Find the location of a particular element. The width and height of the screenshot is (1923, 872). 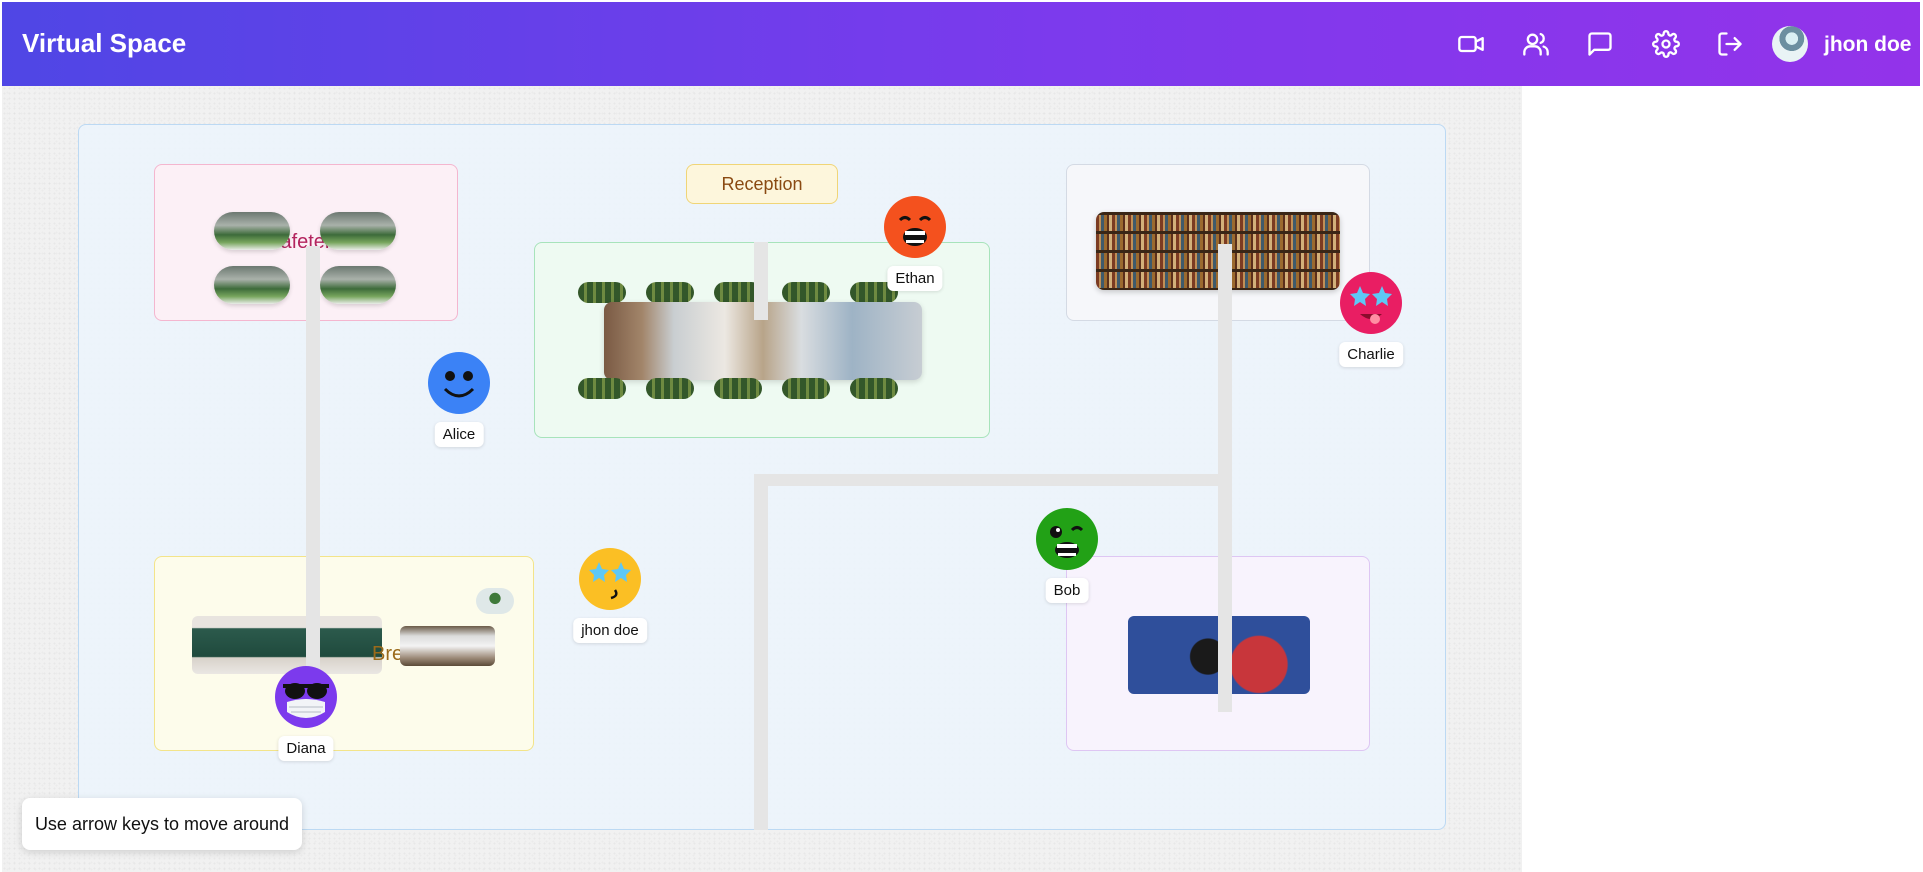

avatar-charlie is located at coordinates (1371, 303).